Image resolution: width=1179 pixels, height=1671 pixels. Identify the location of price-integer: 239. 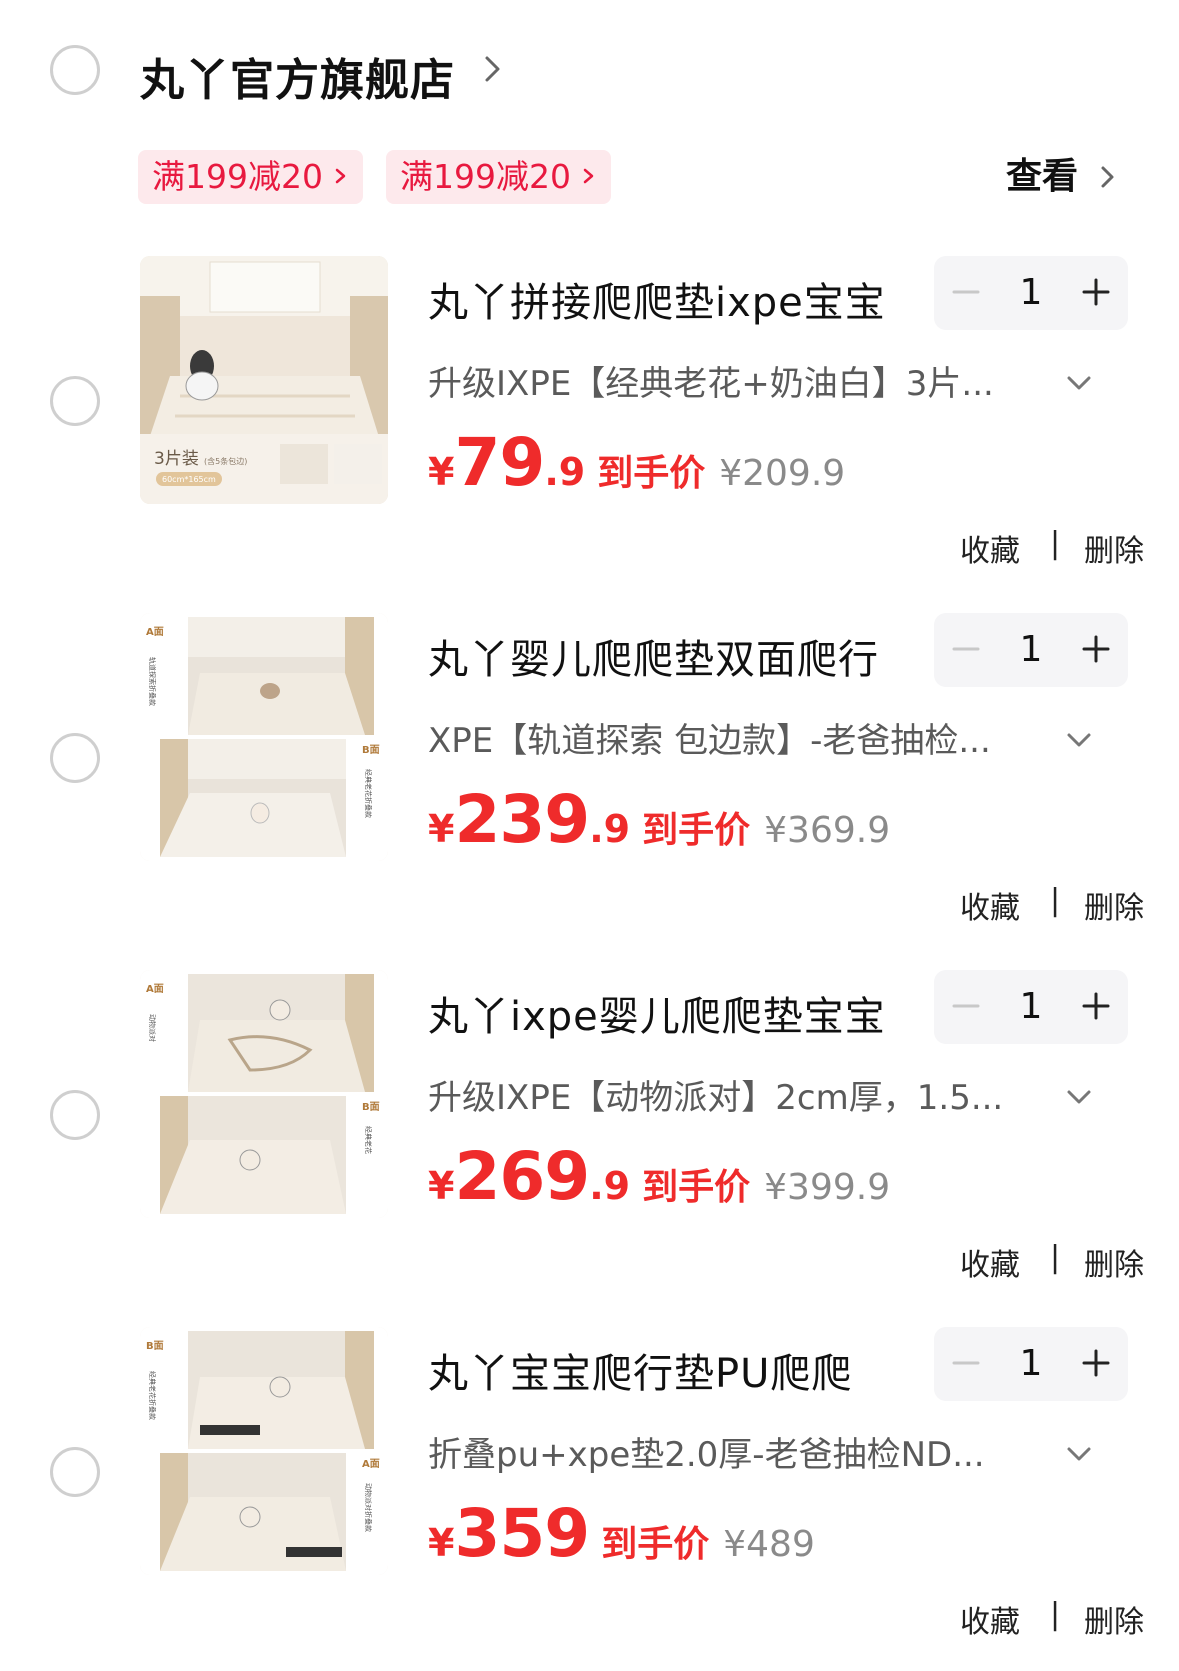
(522, 819).